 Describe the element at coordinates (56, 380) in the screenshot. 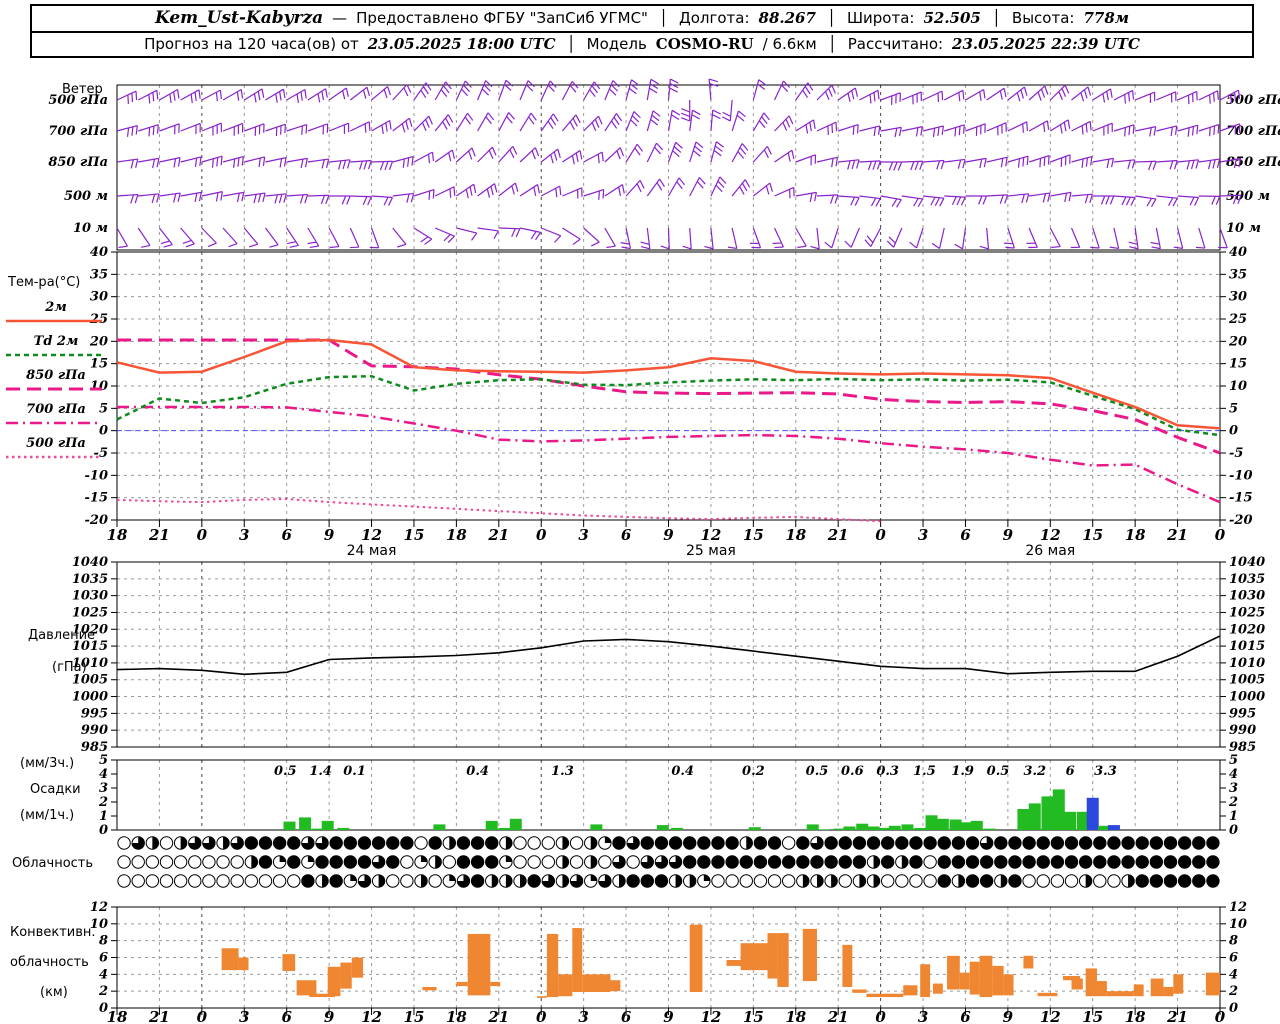

I see `legend-entry-2: 850 гПа` at that location.